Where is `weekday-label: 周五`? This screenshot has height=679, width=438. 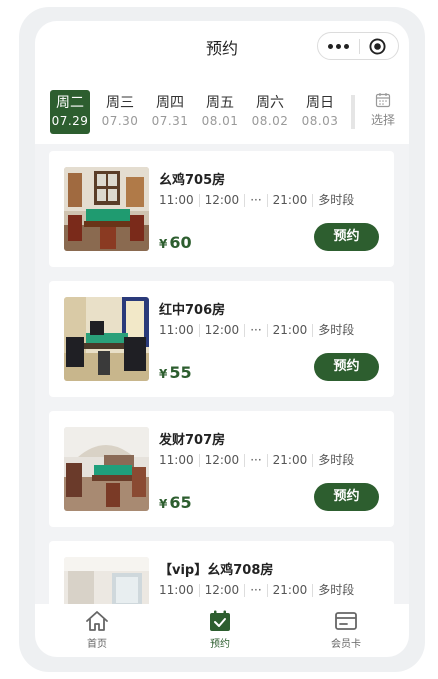
weekday-label: 周五 is located at coordinates (220, 103).